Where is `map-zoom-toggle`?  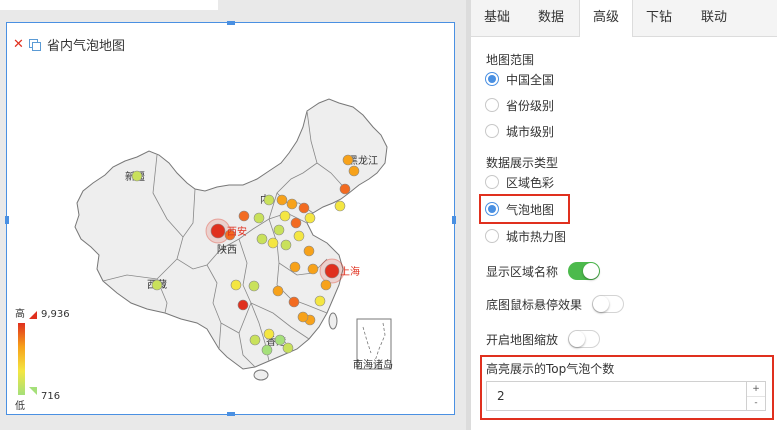 map-zoom-toggle is located at coordinates (584, 339).